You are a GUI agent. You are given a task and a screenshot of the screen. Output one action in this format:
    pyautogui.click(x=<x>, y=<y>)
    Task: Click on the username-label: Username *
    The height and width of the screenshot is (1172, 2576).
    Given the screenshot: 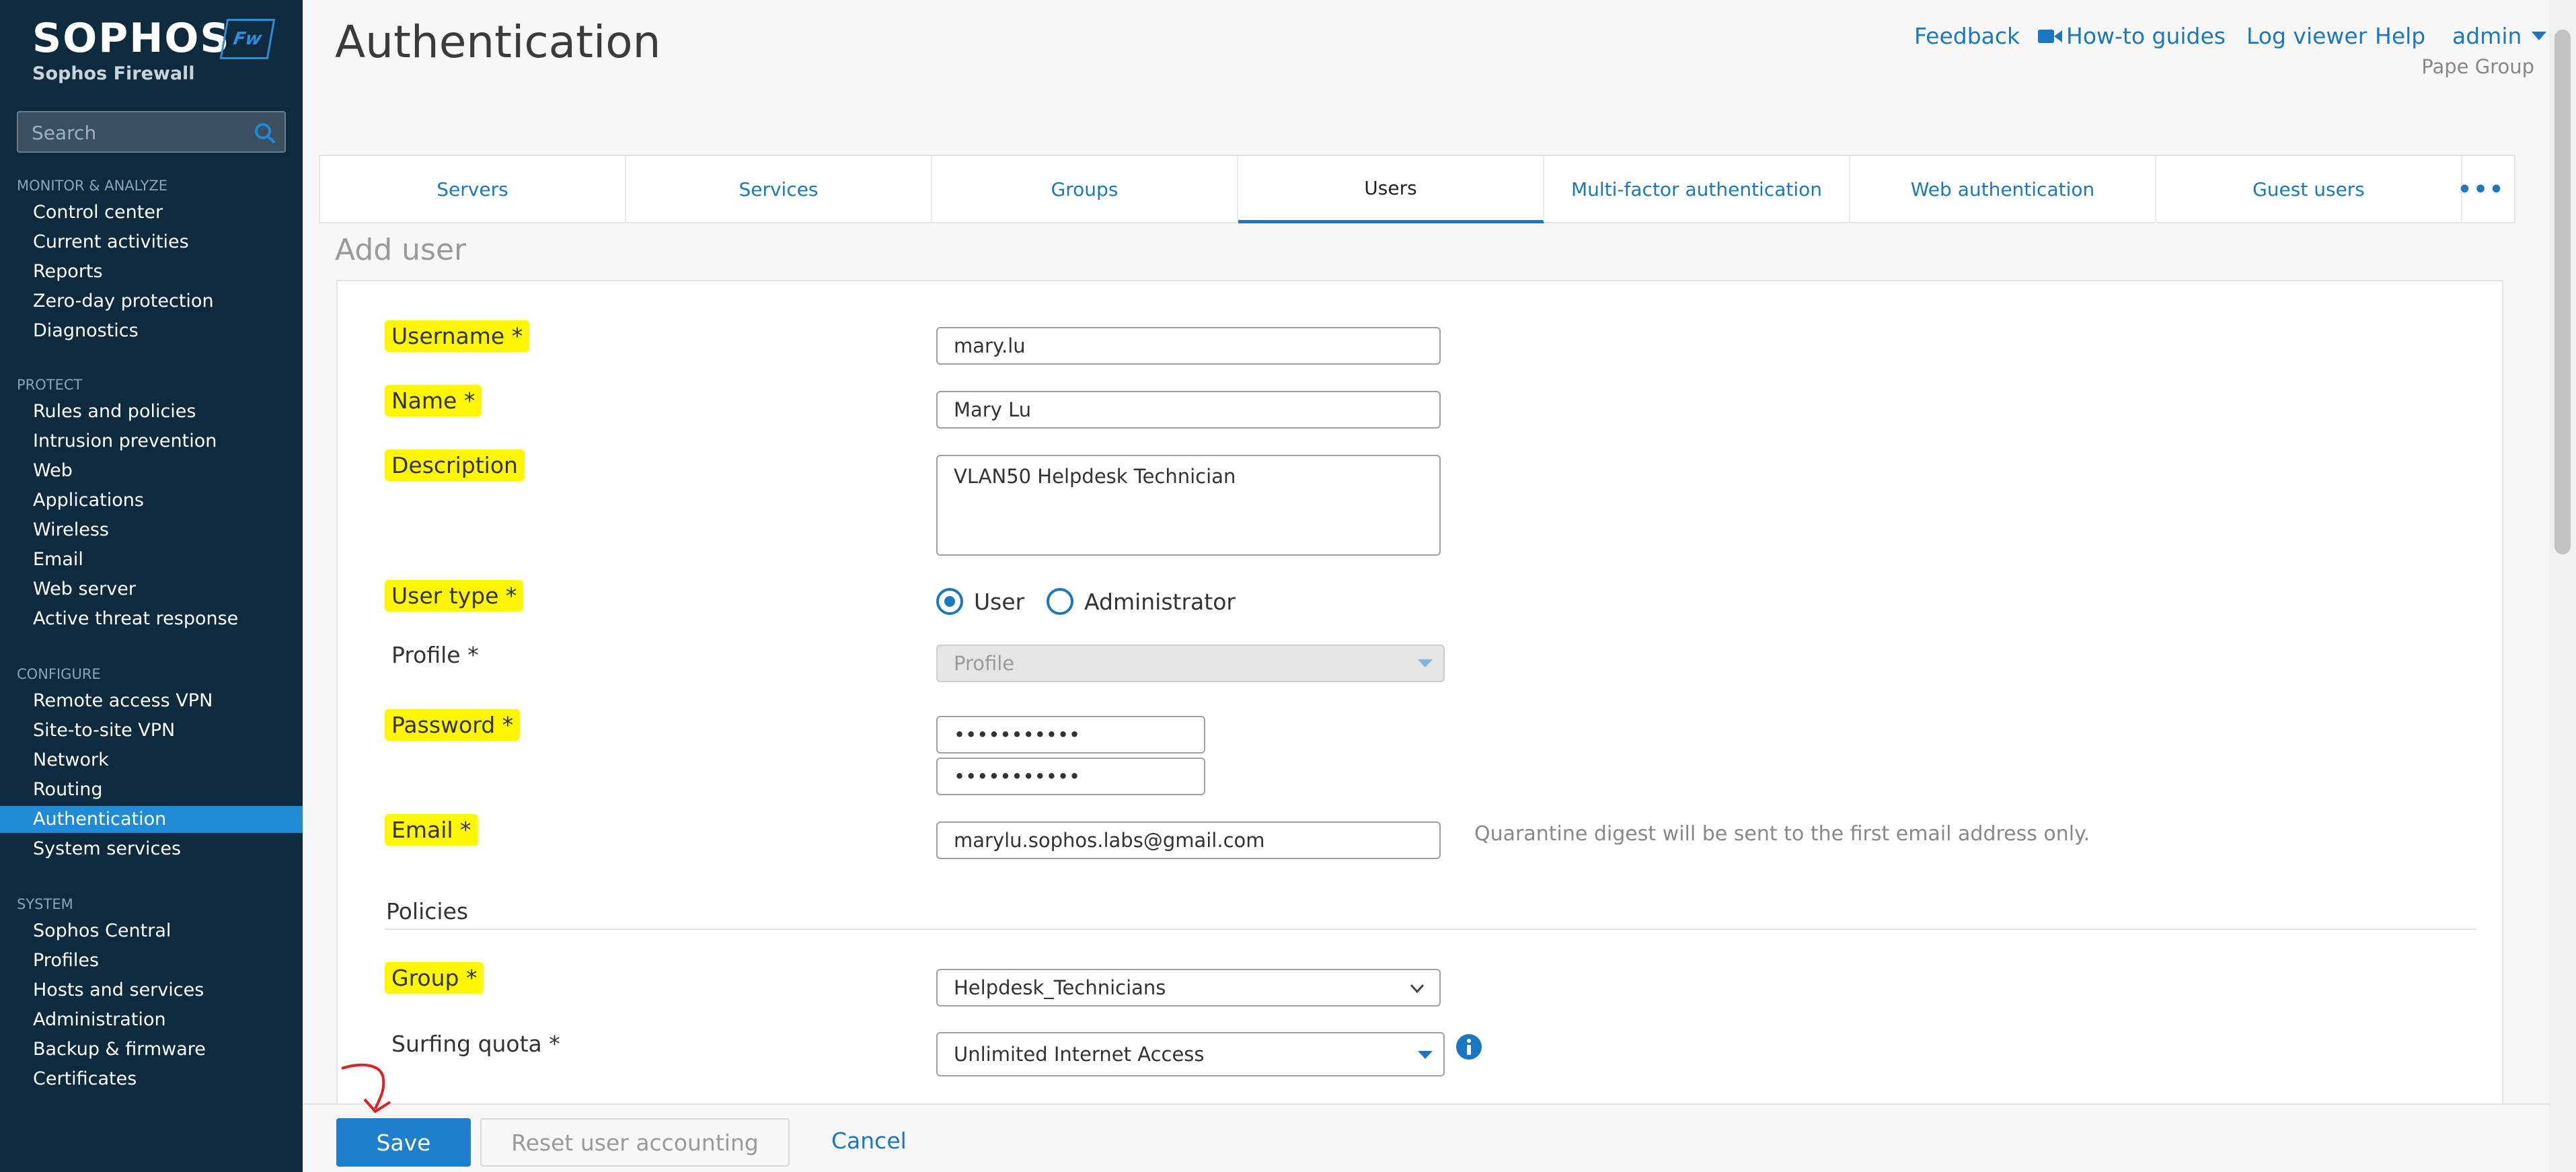 What is the action you would take?
    pyautogui.click(x=457, y=336)
    